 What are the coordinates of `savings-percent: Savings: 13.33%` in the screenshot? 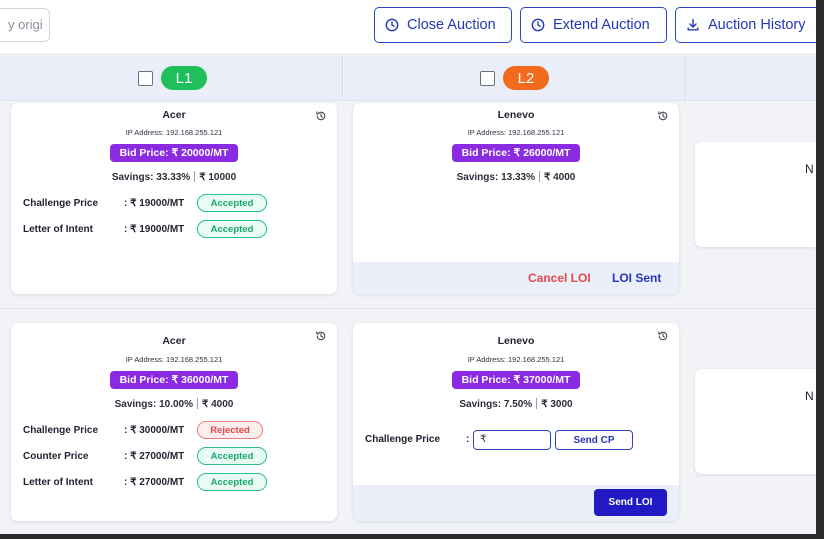 It's located at (495, 177).